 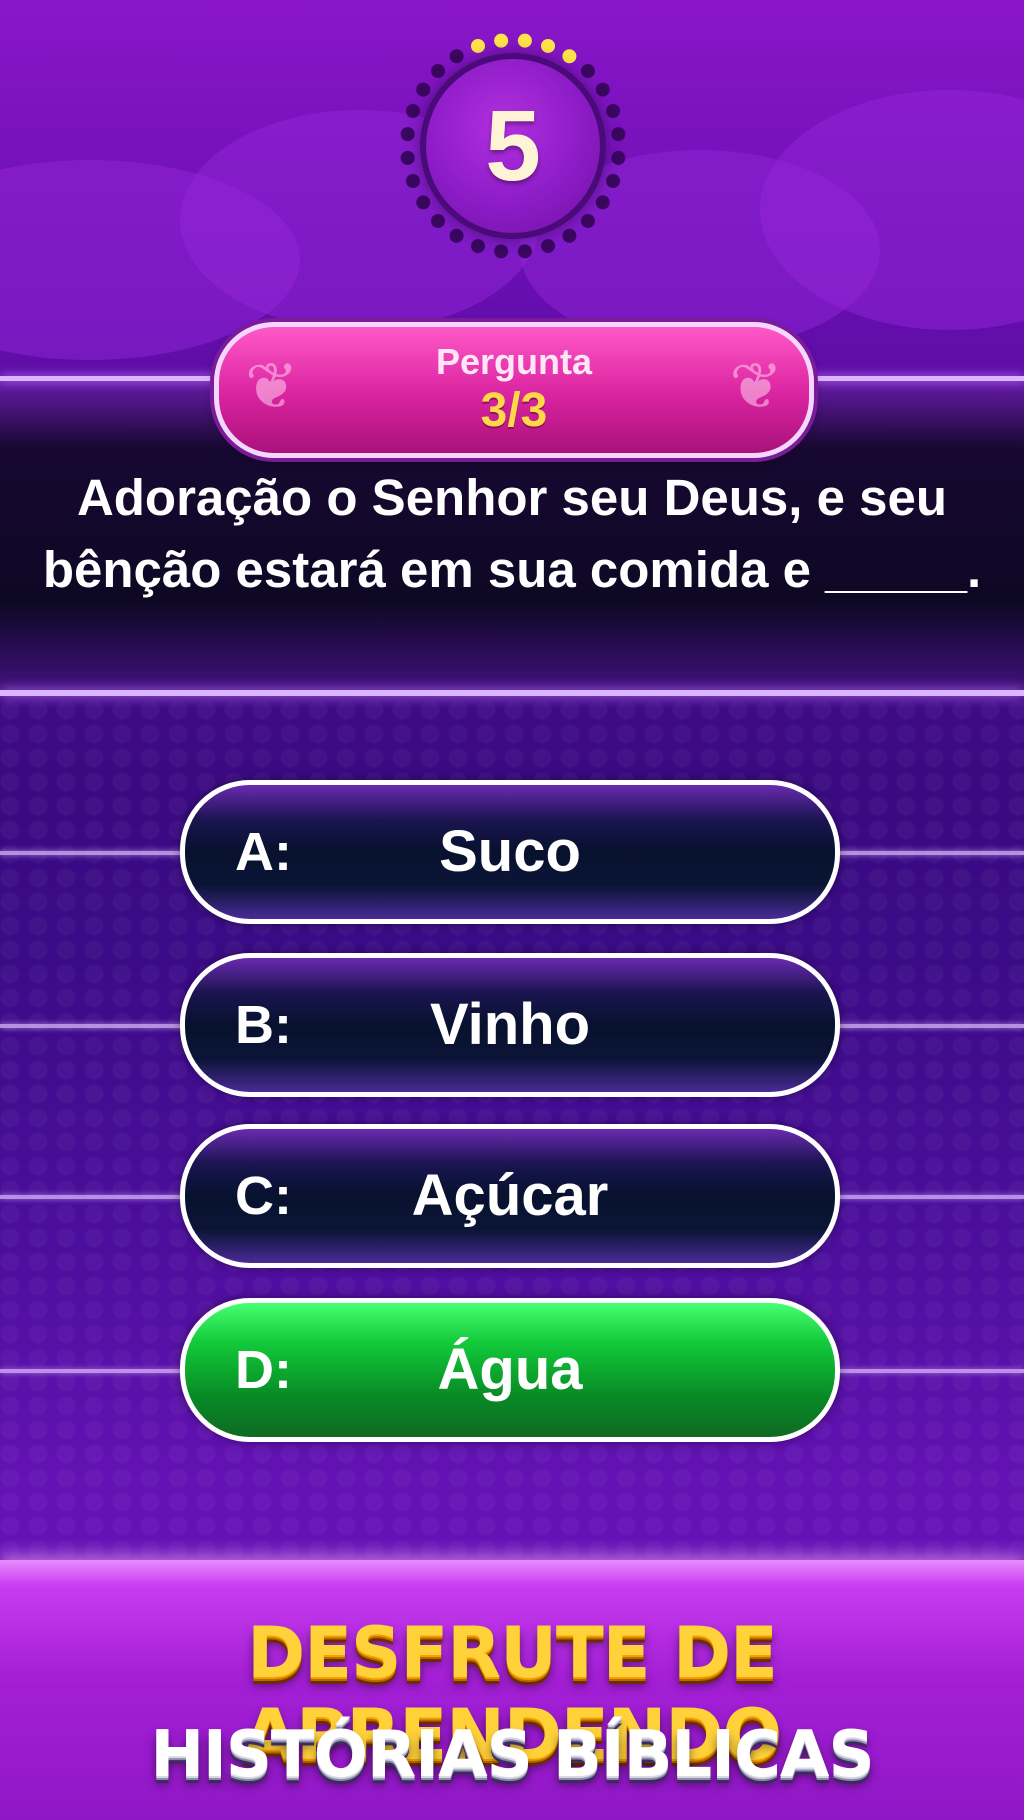 I want to click on answer-option-b: B: Vinho, so click(x=510, y=1025).